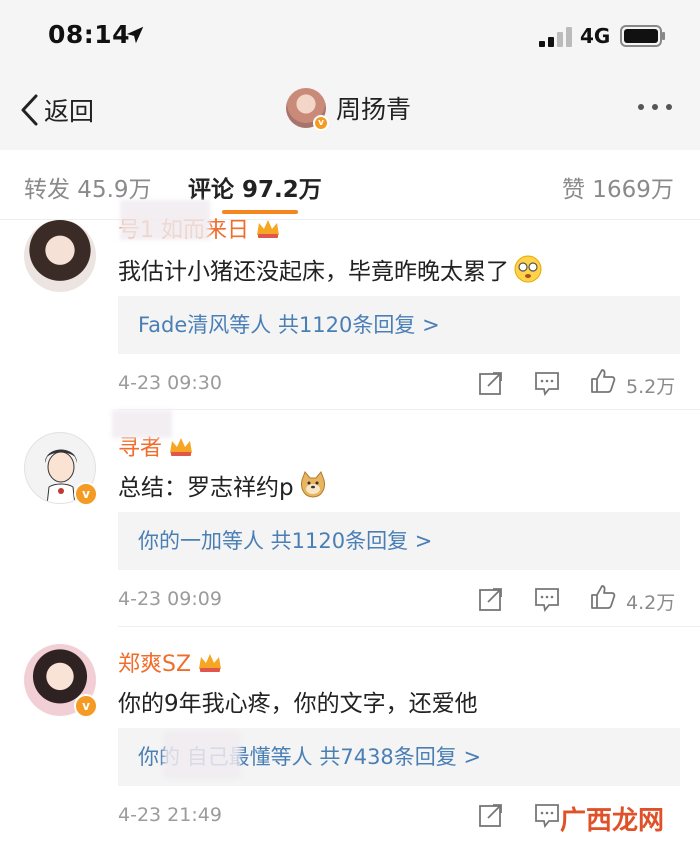 The height and width of the screenshot is (845, 700). What do you see at coordinates (409, 626) in the screenshot?
I see `divider` at bounding box center [409, 626].